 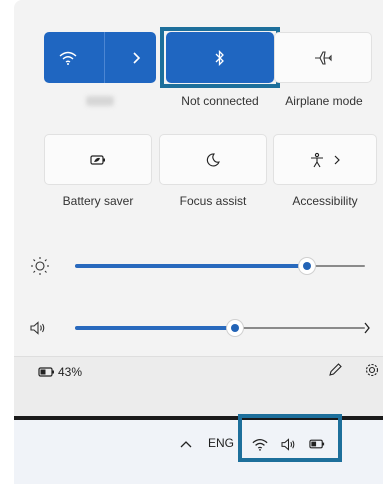 What do you see at coordinates (335, 370) in the screenshot?
I see `pencil-icon` at bounding box center [335, 370].